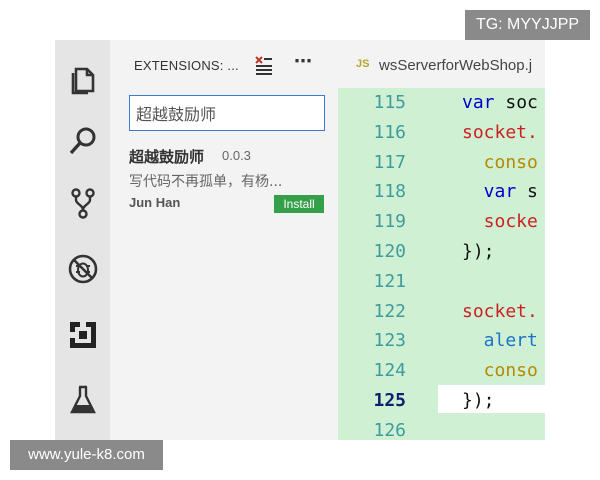 Image resolution: width=600 pixels, height=480 pixels. Describe the element at coordinates (82, 334) in the screenshot. I see `extensions-icon` at that location.